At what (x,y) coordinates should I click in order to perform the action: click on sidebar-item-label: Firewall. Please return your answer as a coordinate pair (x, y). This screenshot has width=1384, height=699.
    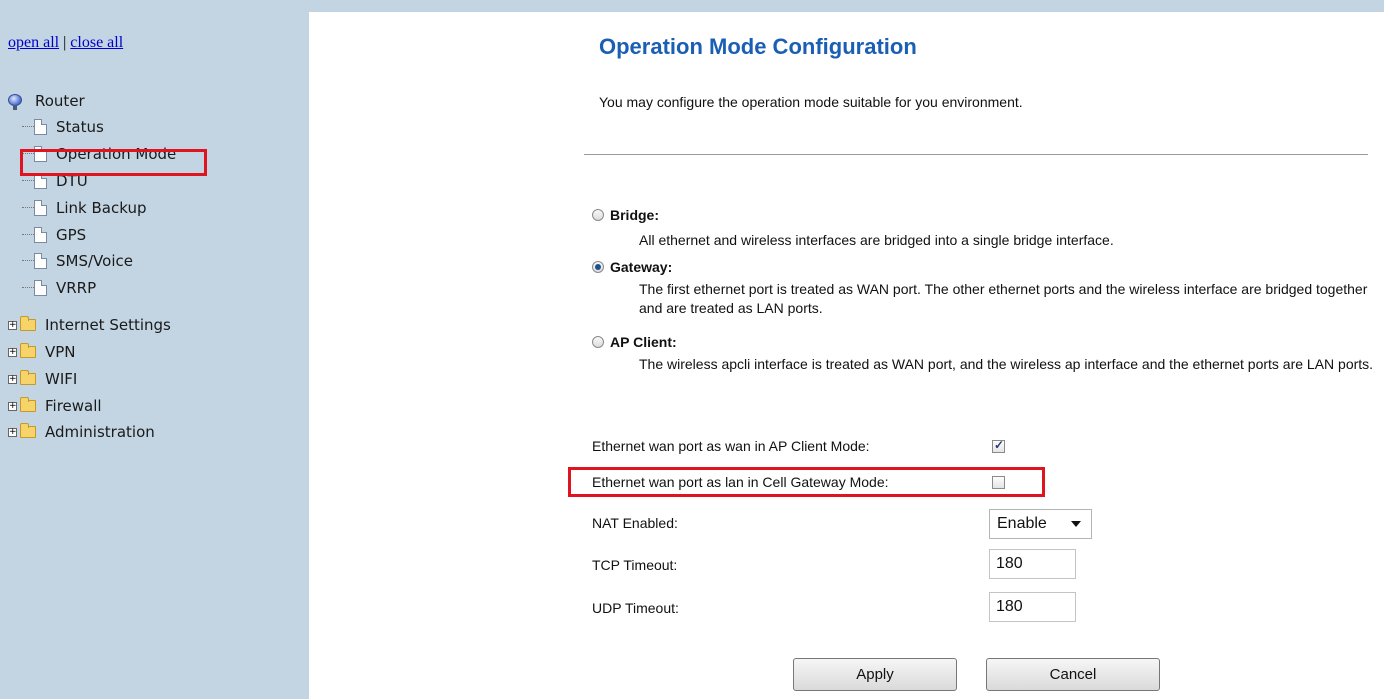
    Looking at the image, I should click on (73, 406).